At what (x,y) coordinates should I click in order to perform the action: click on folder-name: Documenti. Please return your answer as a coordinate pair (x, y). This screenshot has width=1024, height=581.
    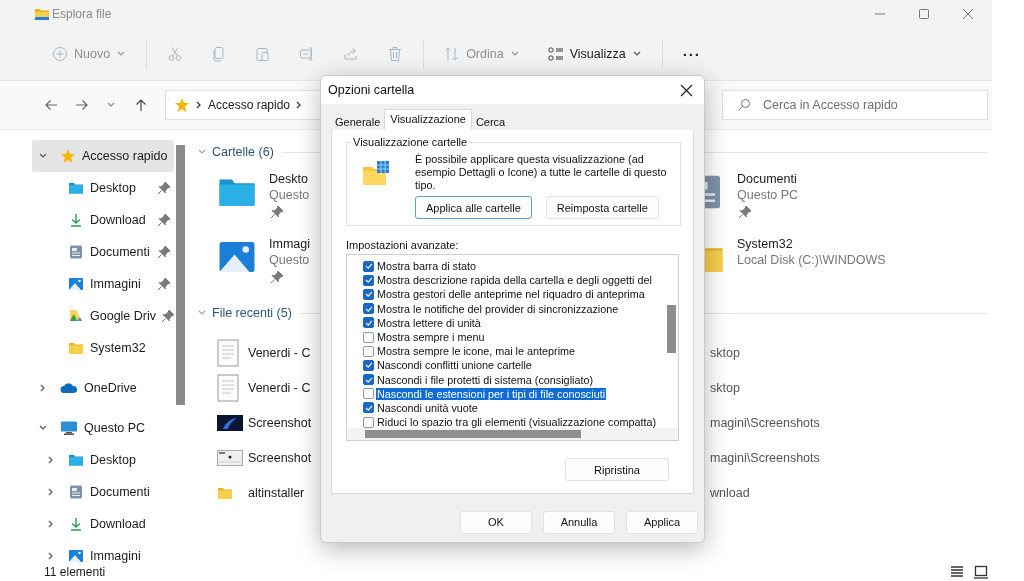
    Looking at the image, I should click on (767, 179).